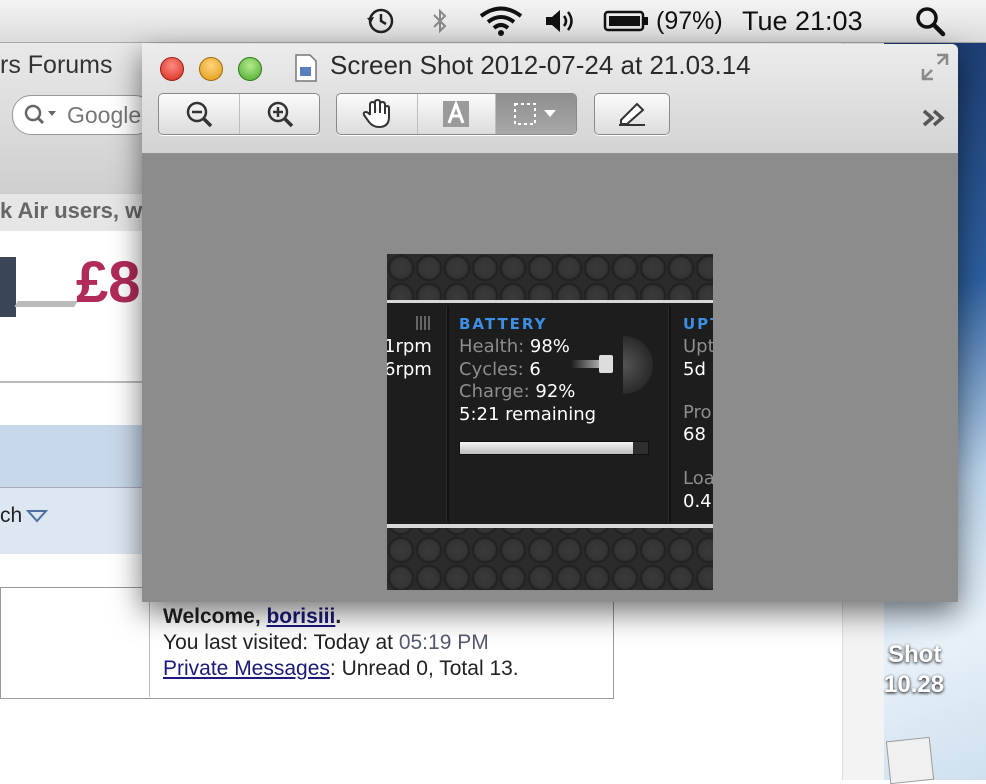 The height and width of the screenshot is (784, 986). I want to click on close-button, so click(172, 69).